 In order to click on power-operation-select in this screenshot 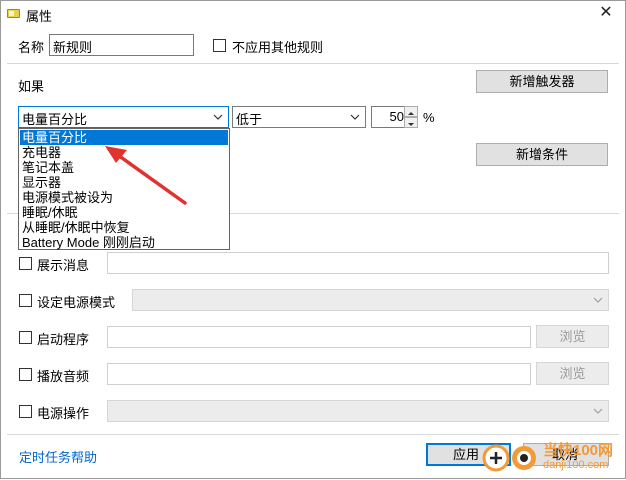, I will do `click(358, 411)`.